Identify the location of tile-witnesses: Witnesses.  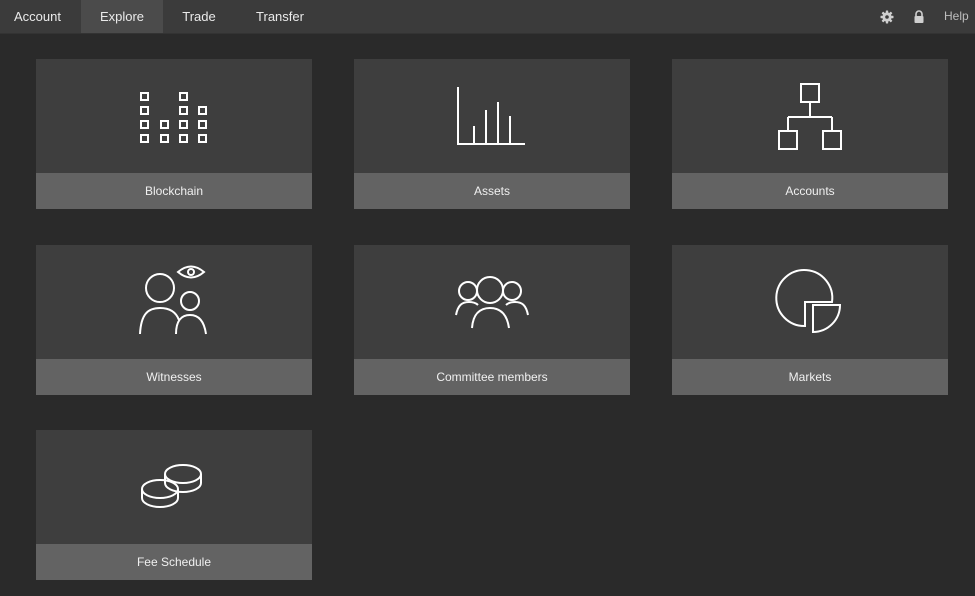
(174, 320).